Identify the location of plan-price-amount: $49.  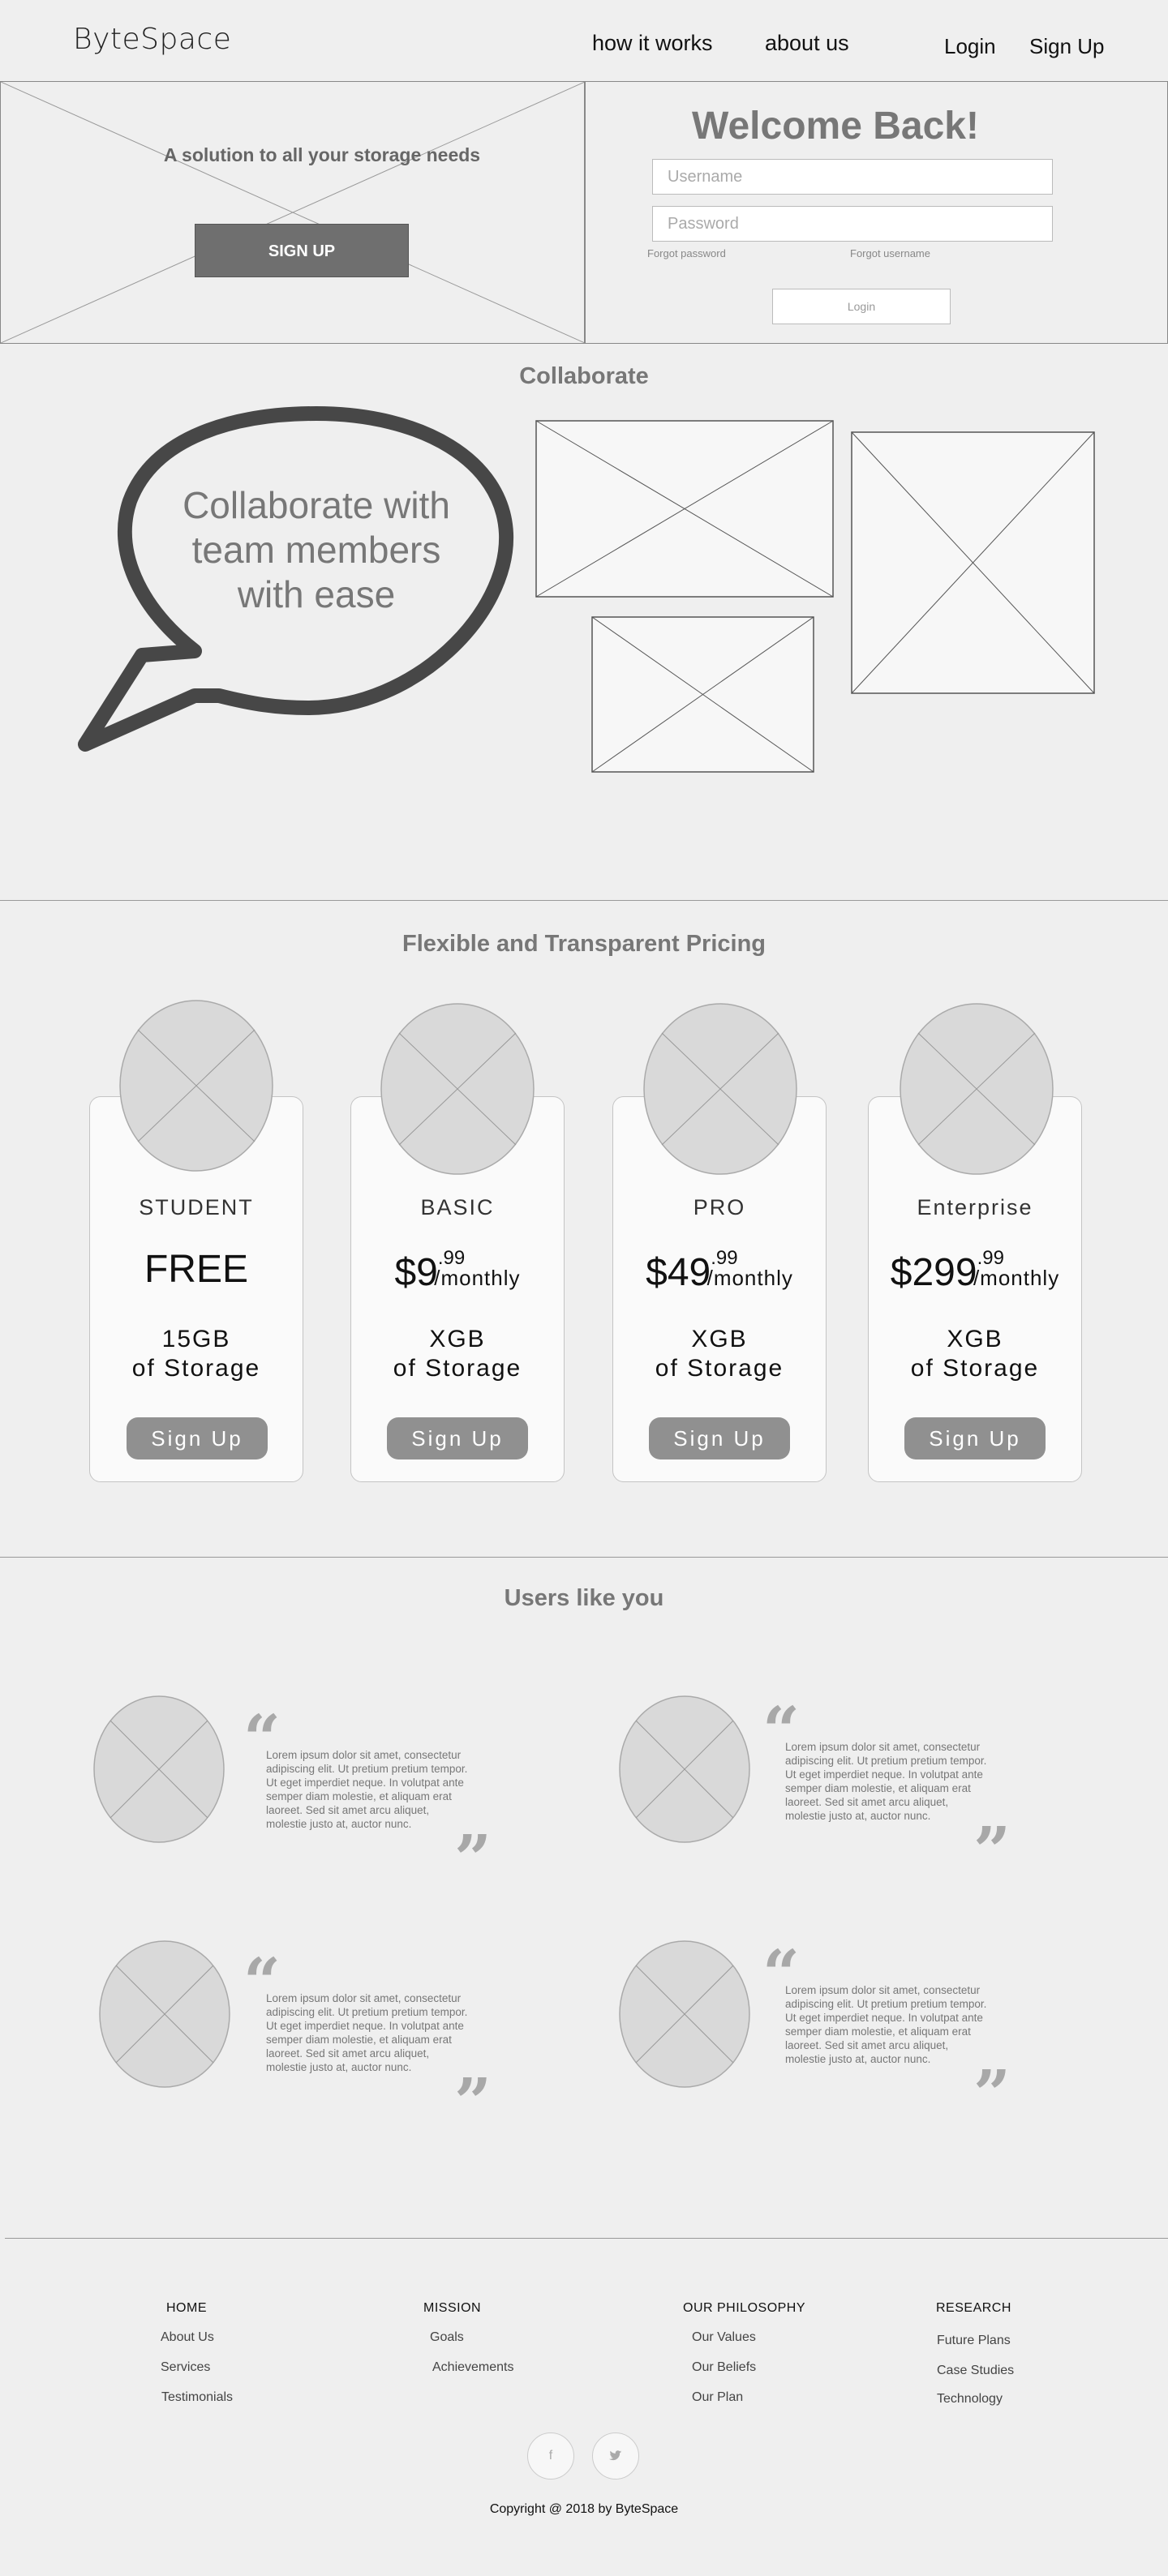
(678, 1272).